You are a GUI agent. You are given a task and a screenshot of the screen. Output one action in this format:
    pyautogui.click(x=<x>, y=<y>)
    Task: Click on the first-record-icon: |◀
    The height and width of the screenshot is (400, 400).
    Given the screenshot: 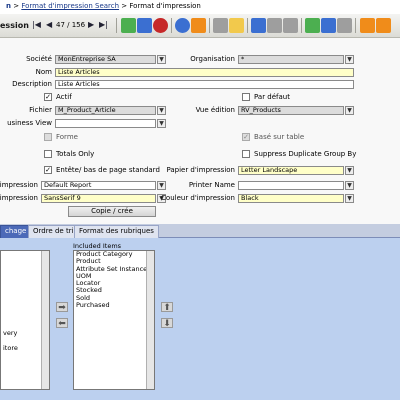 What is the action you would take?
    pyautogui.click(x=36, y=24)
    